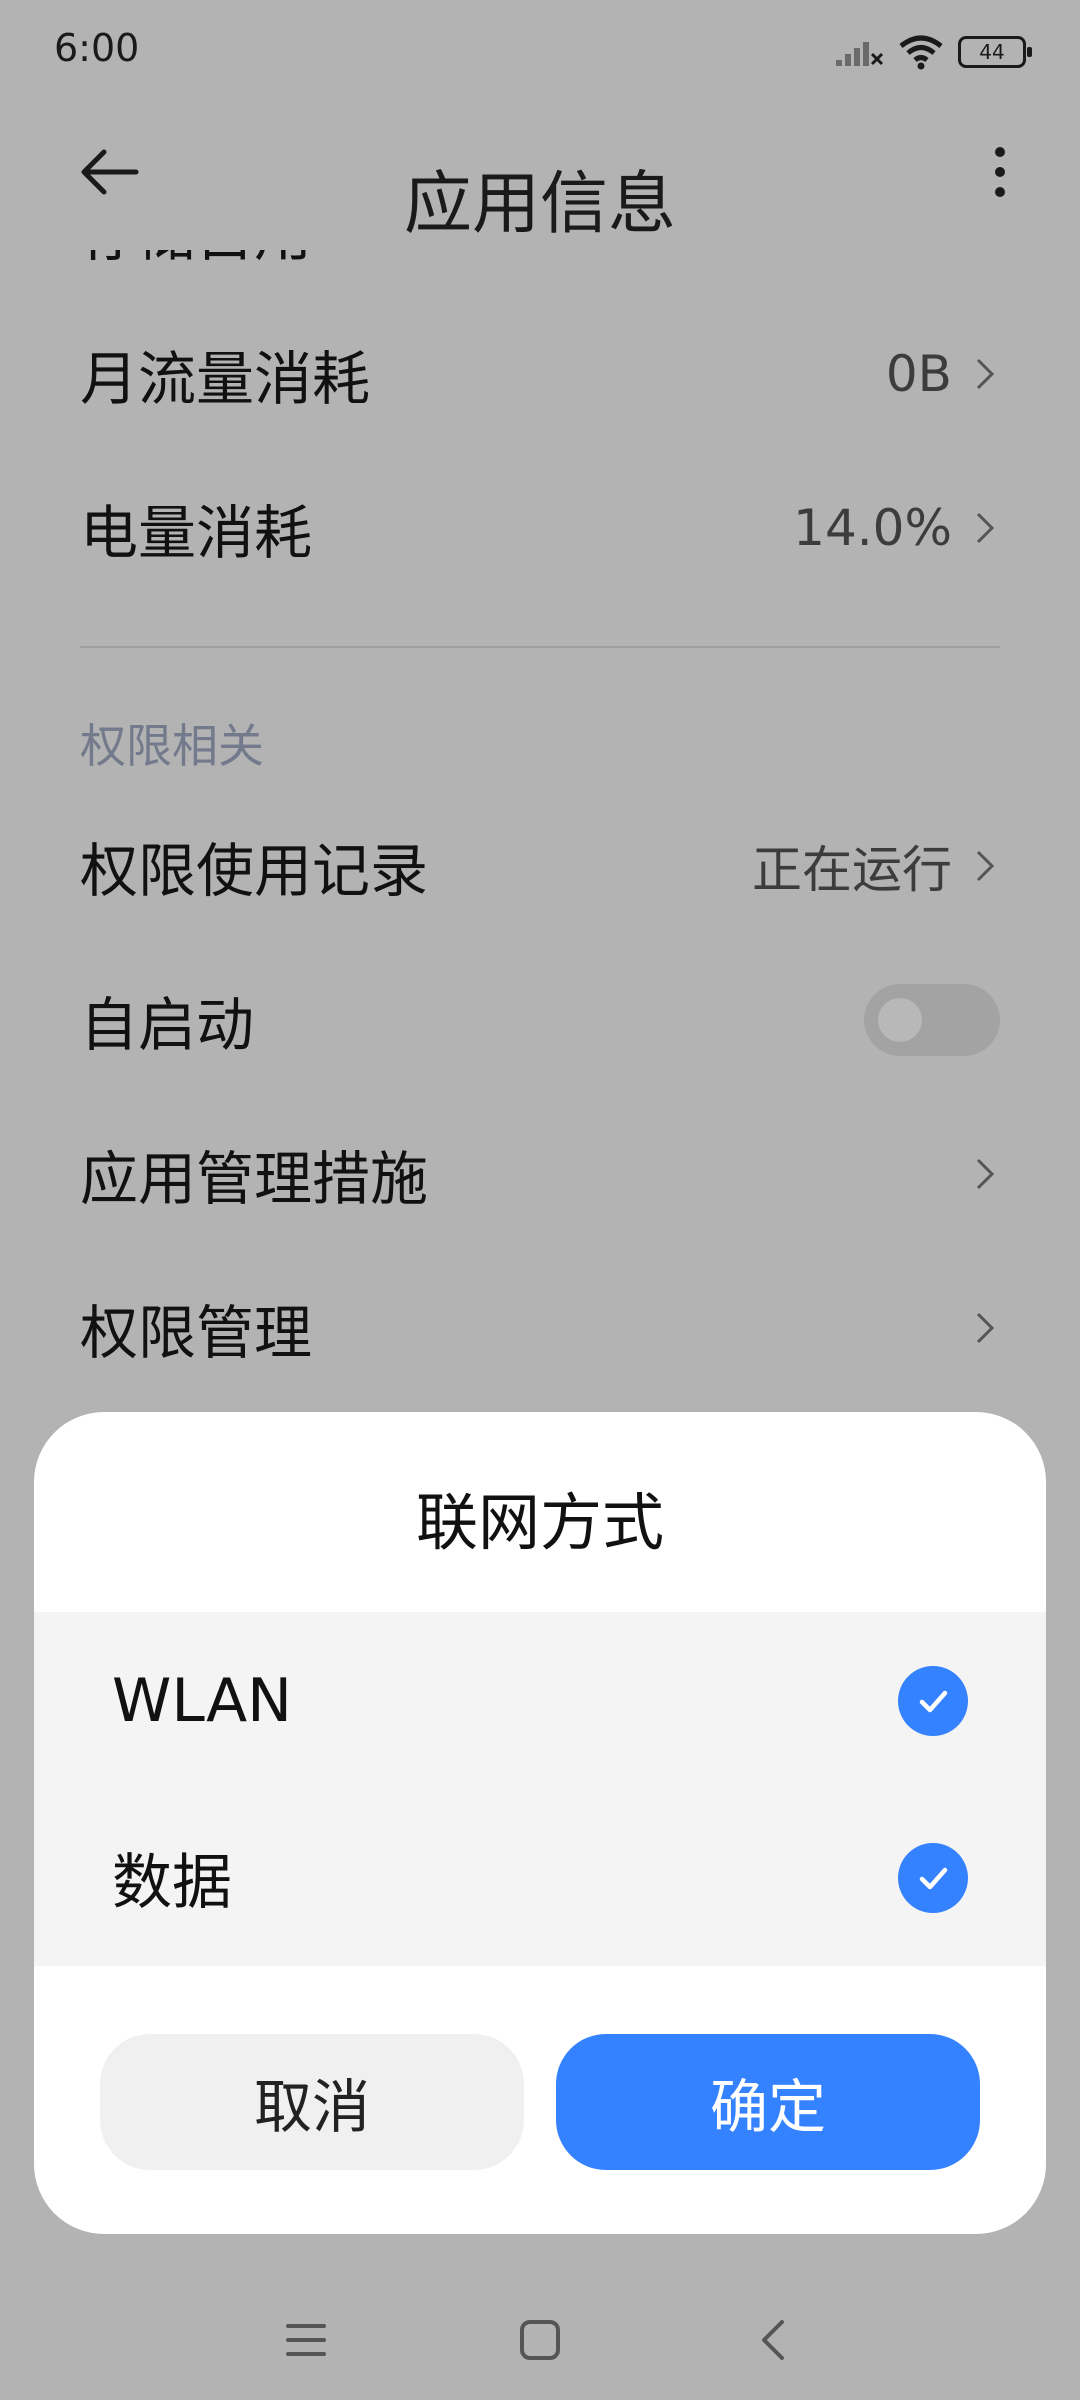 This screenshot has height=2400, width=1080. What do you see at coordinates (540, 1328) in the screenshot?
I see `permission-management-row: 权限管理` at bounding box center [540, 1328].